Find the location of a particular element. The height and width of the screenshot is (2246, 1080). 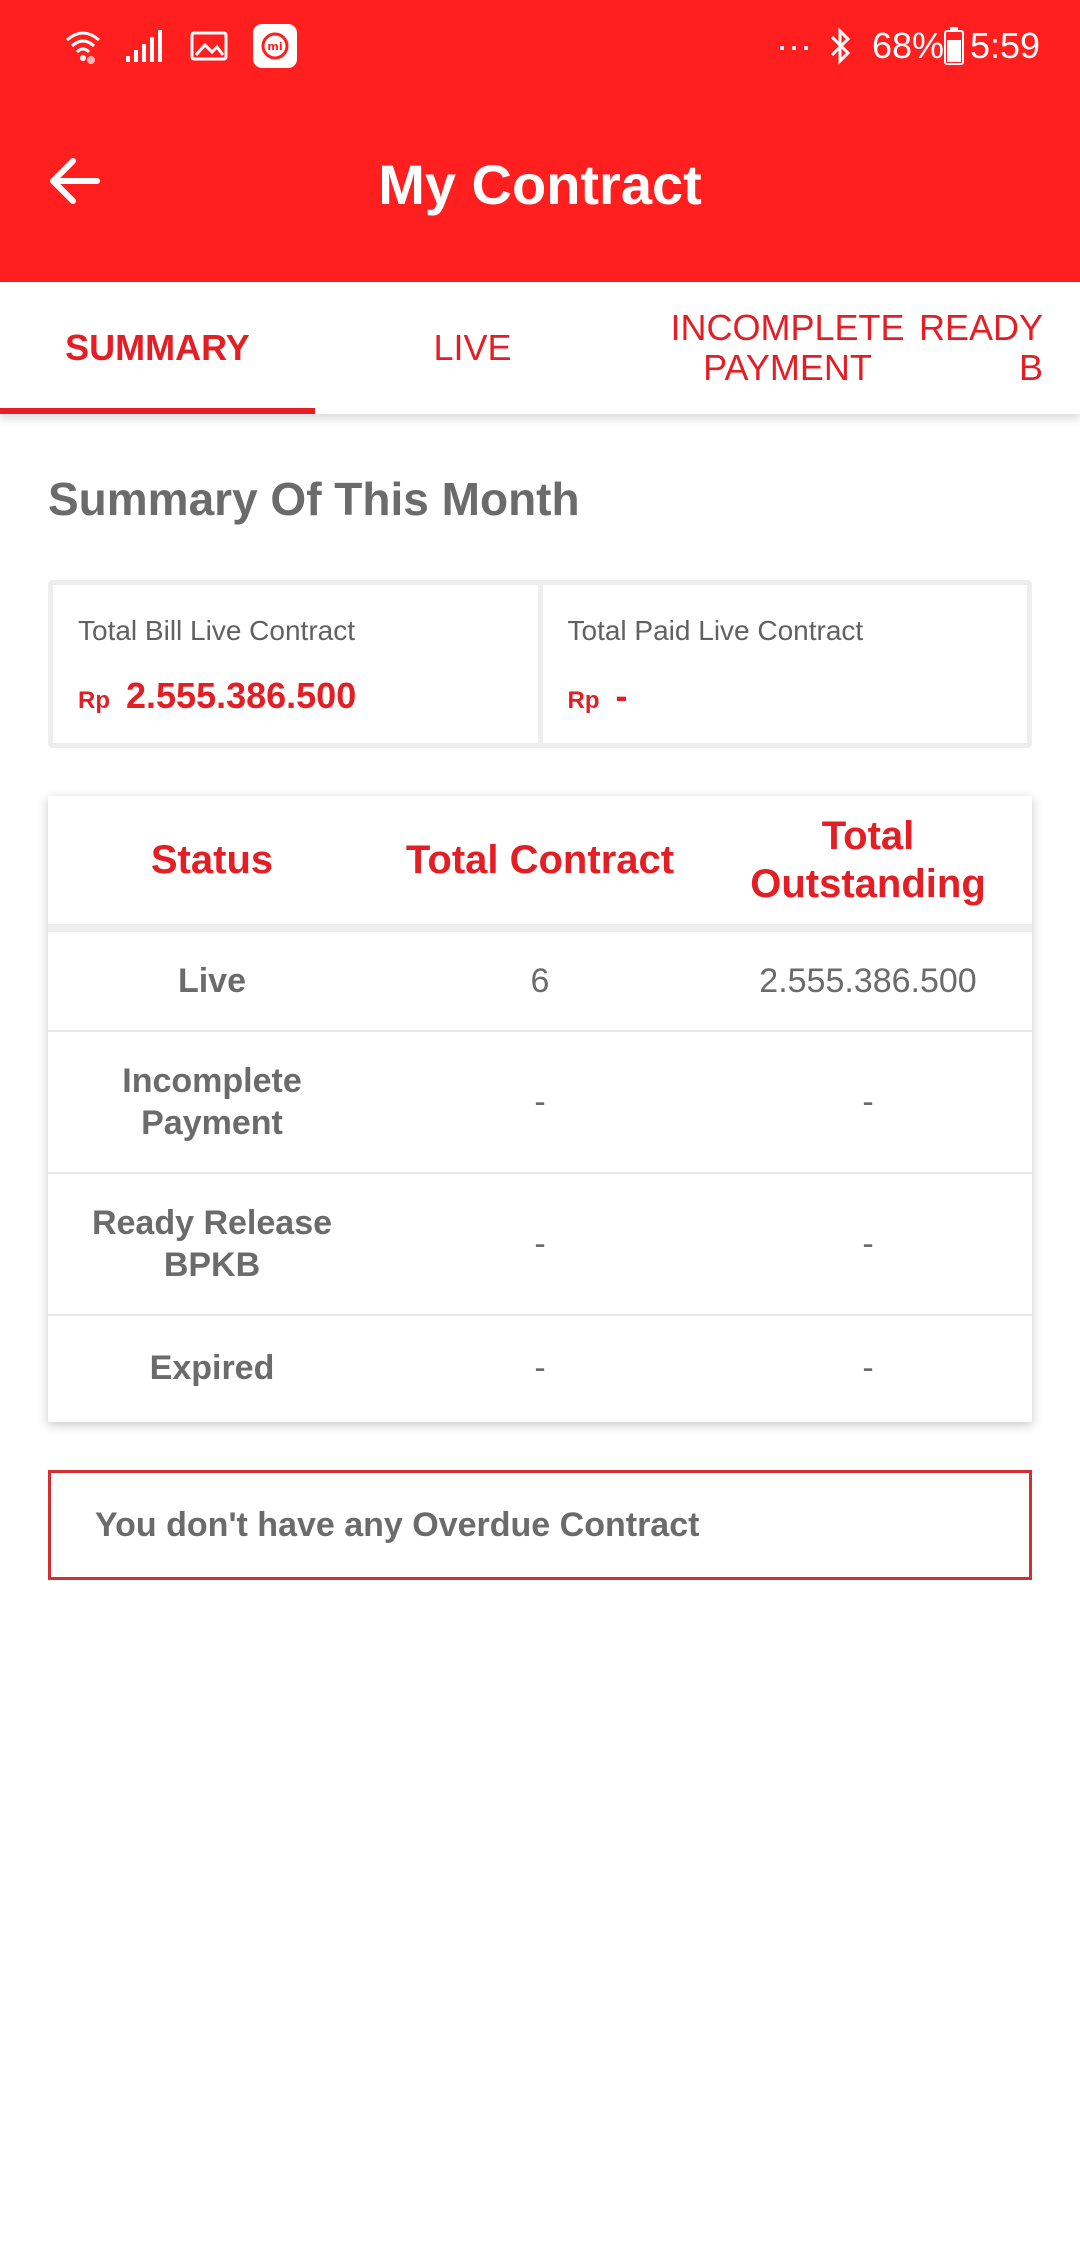

app-bar: My Contract is located at coordinates (540, 186).